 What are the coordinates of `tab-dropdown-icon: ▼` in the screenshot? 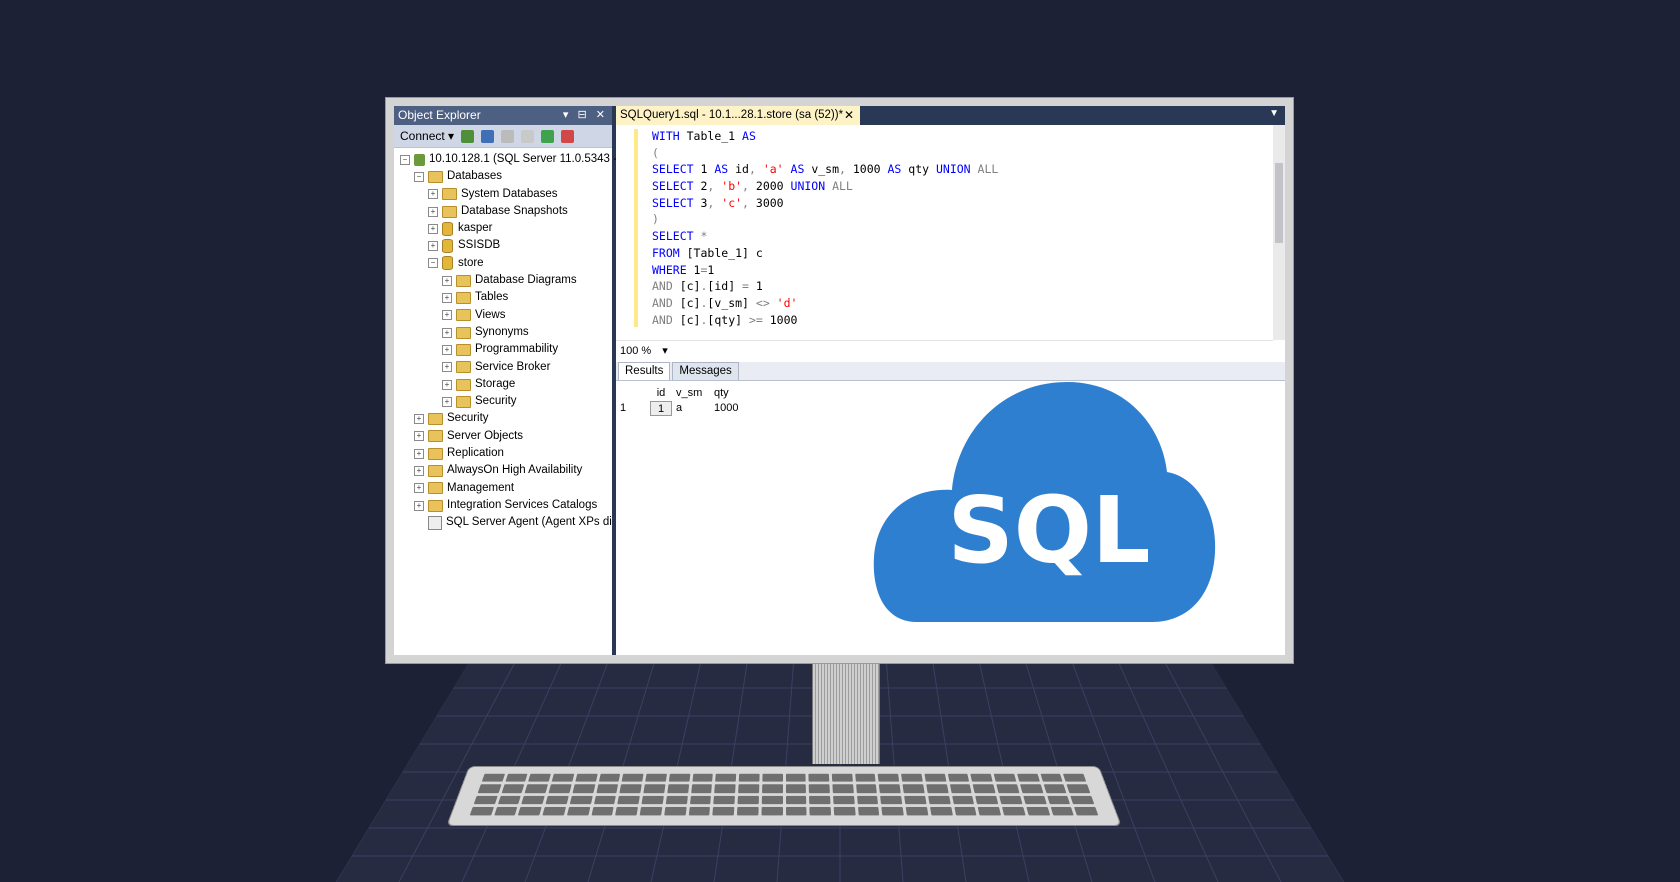 It's located at (1274, 113).